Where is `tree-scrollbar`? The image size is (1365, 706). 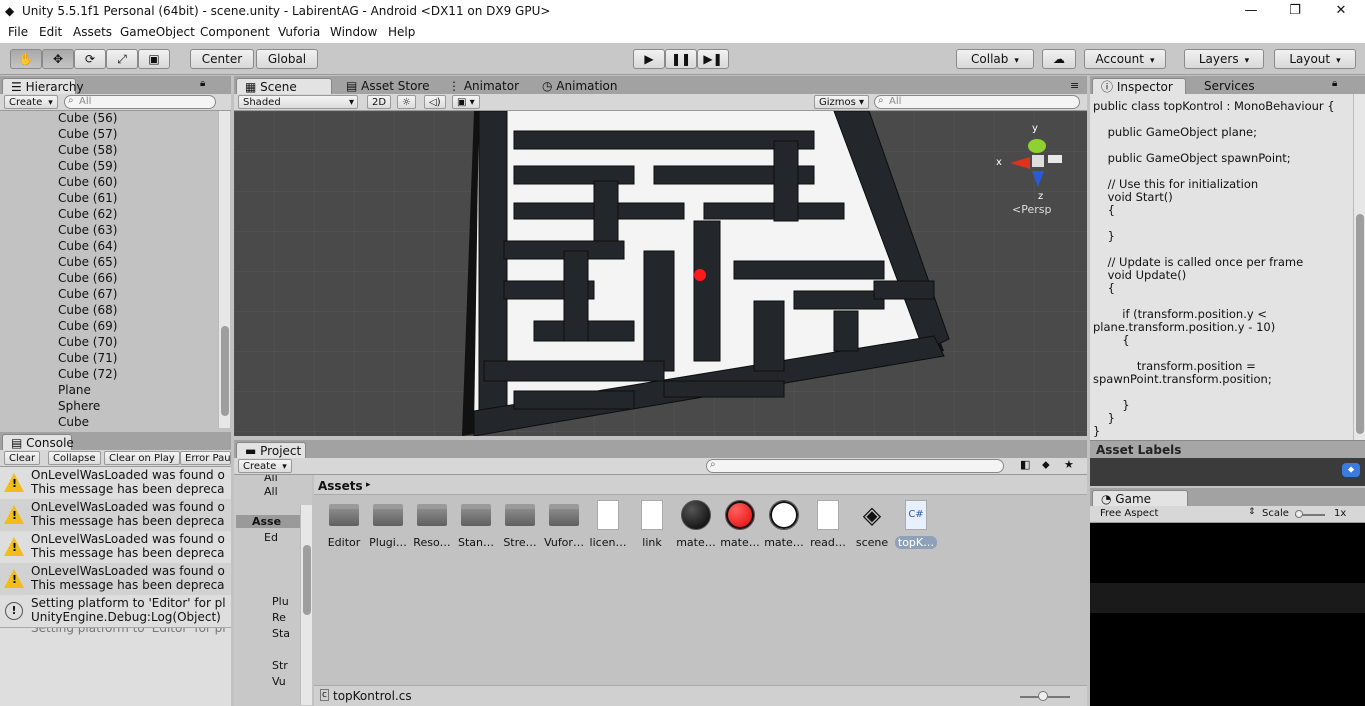
tree-scrollbar is located at coordinates (306, 605).